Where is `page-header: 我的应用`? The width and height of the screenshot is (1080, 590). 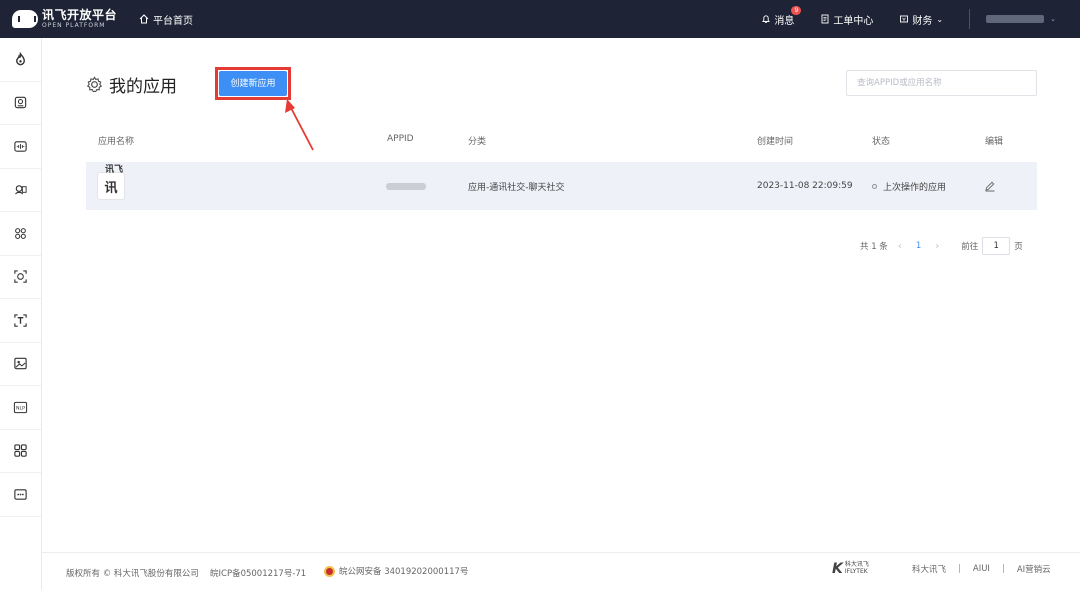 page-header: 我的应用 is located at coordinates (131, 84).